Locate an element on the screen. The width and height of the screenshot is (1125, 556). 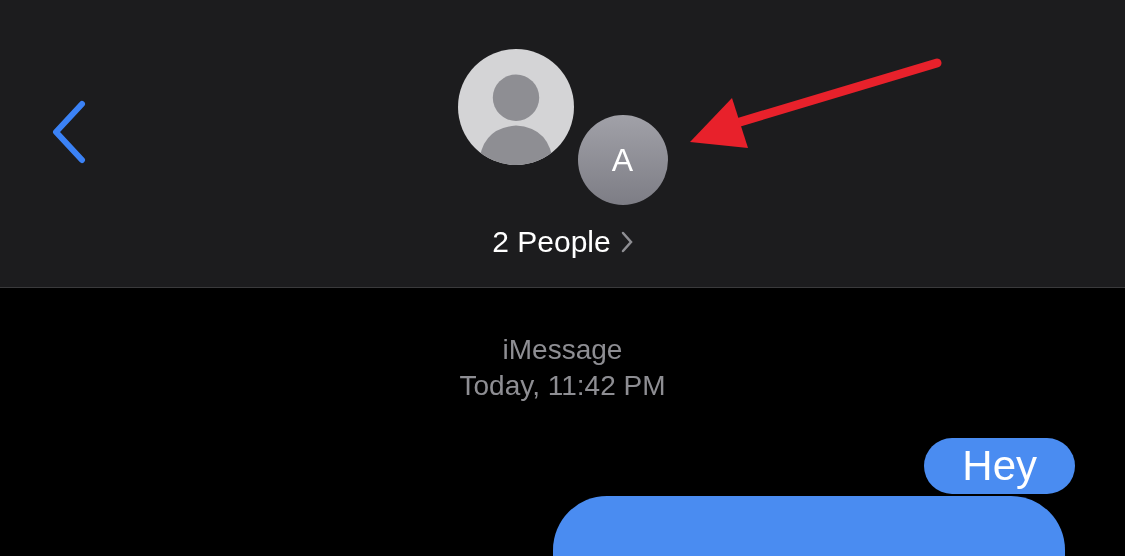
chevron-right-icon is located at coordinates (626, 242).